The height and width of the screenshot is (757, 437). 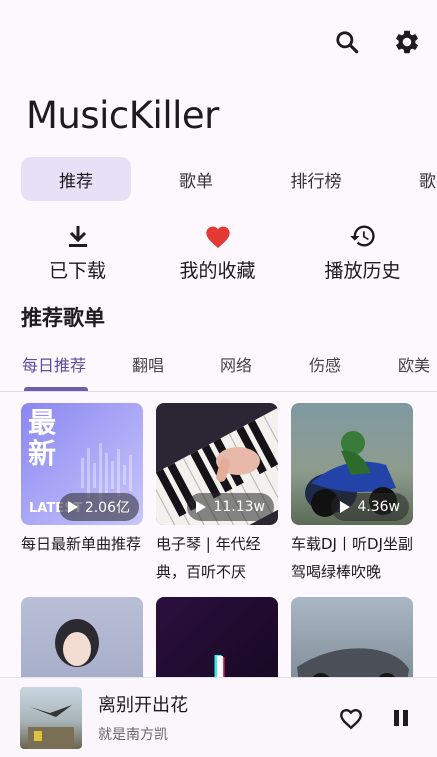 What do you see at coordinates (325, 364) in the screenshot?
I see `subtab-sad: 伤感` at bounding box center [325, 364].